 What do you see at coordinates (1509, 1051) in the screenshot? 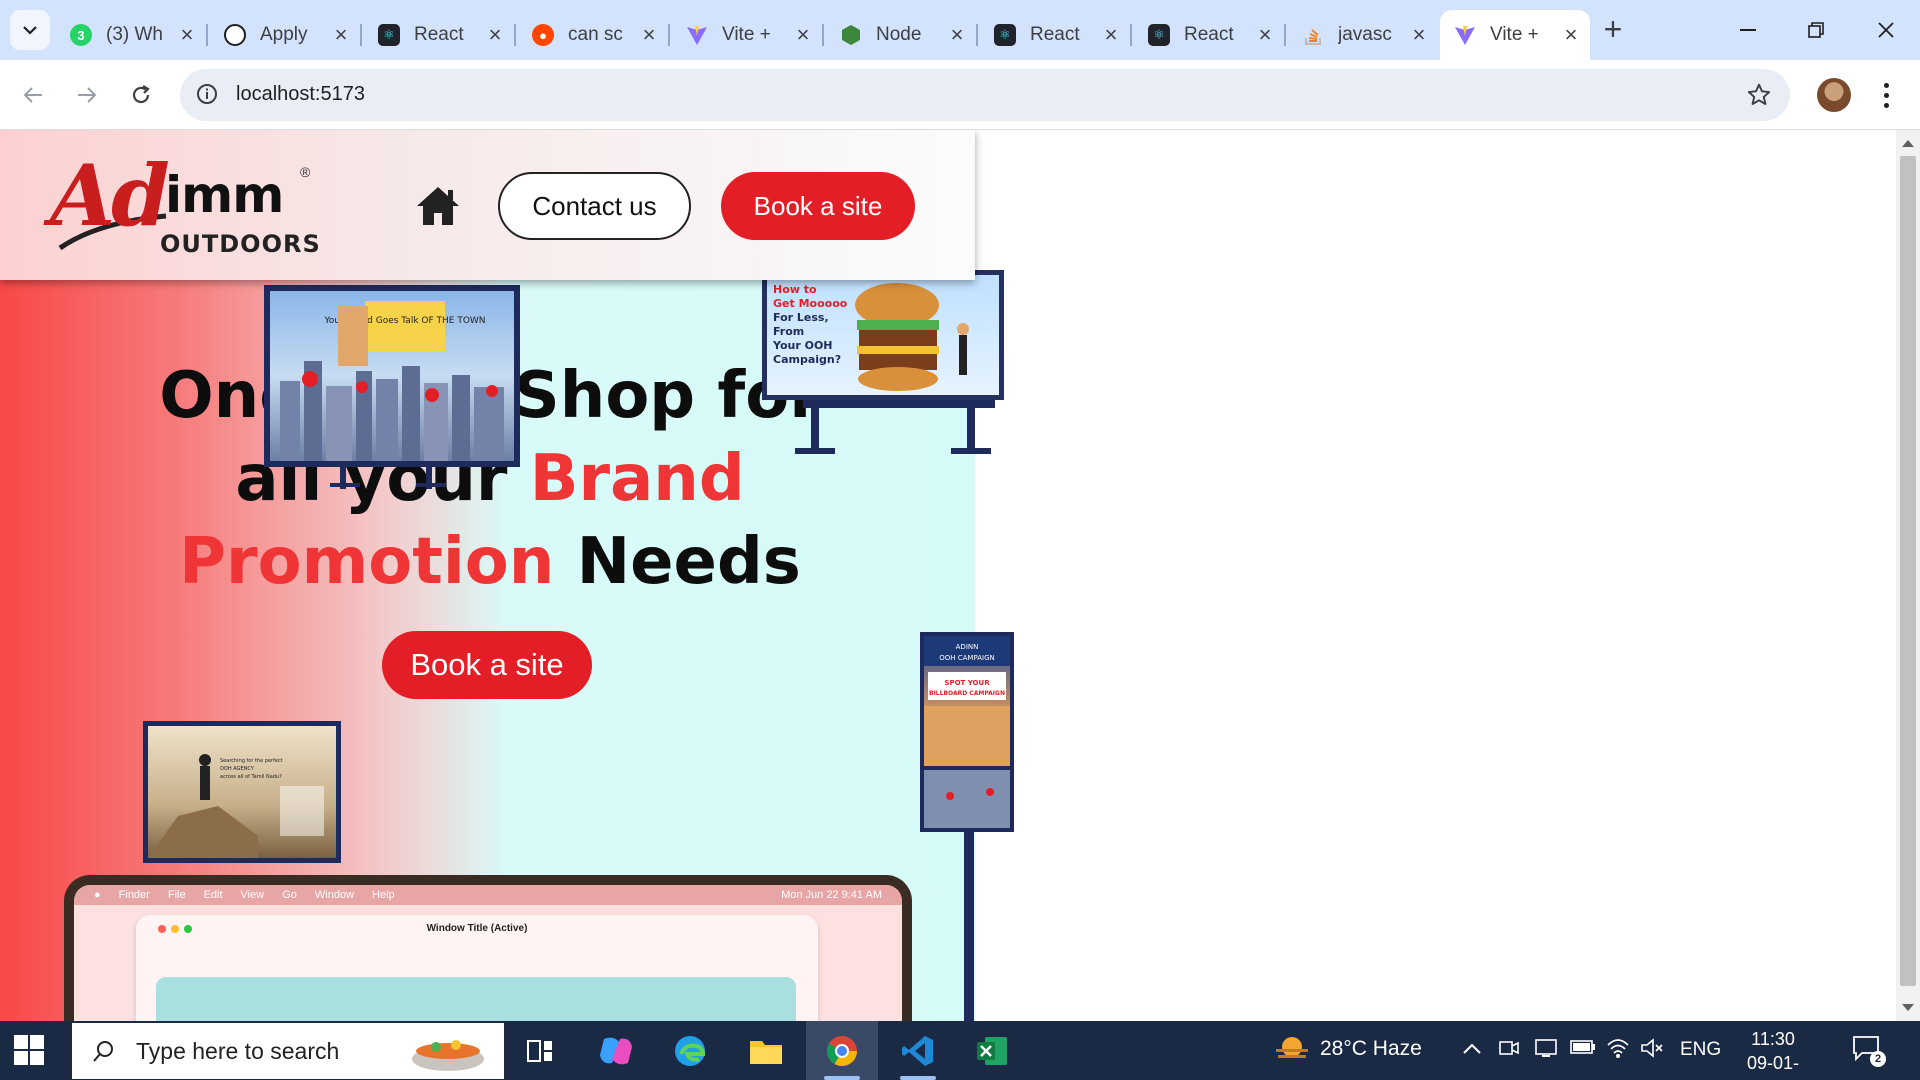
I see `meet-now-icon` at bounding box center [1509, 1051].